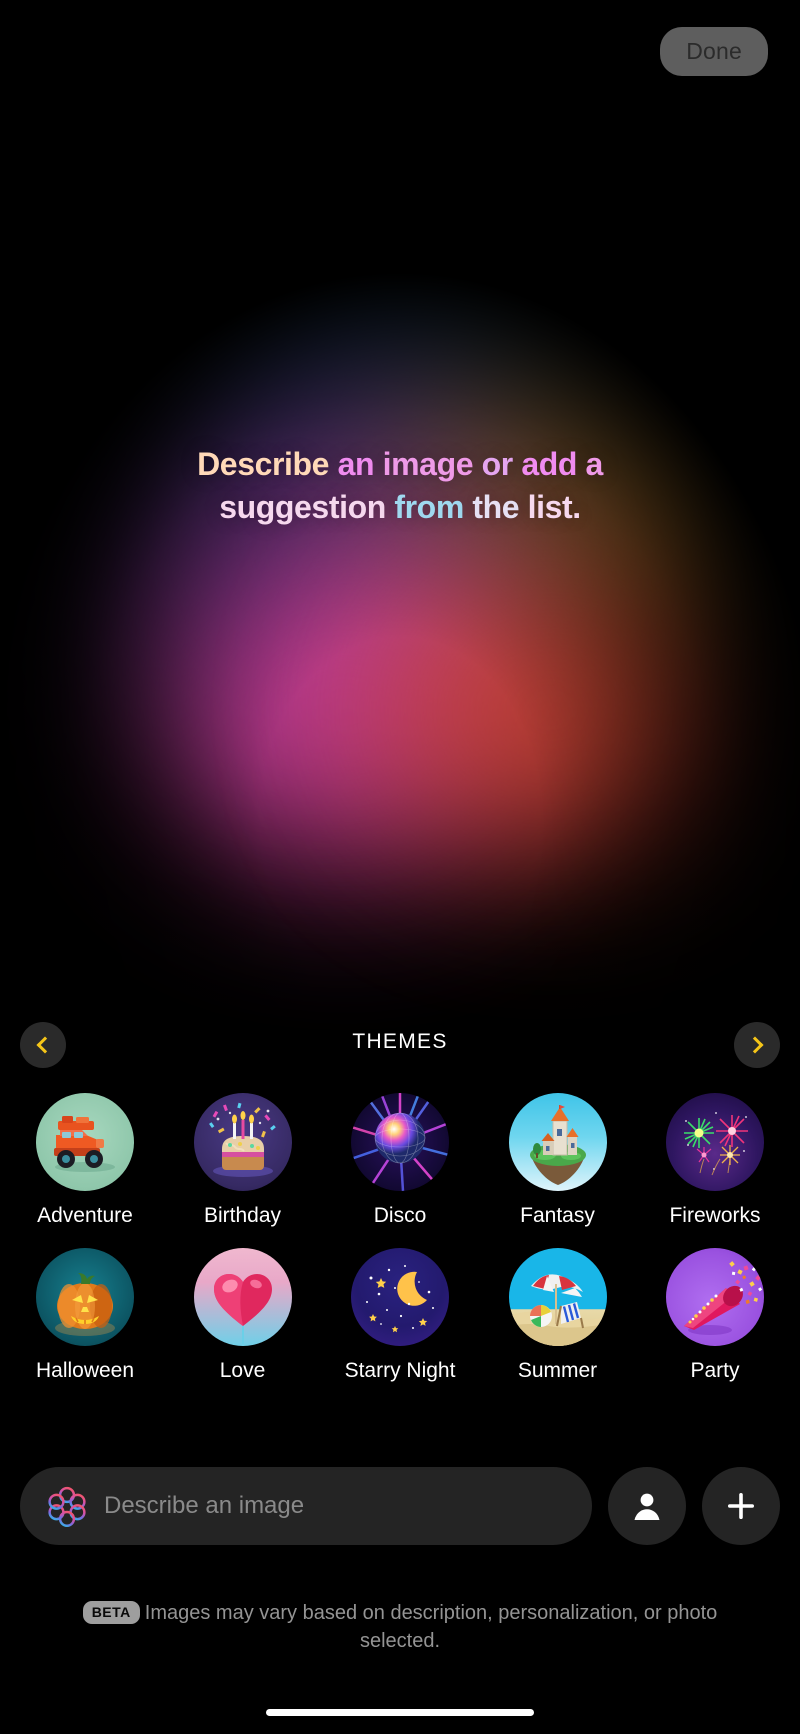 This screenshot has width=800, height=1734. What do you see at coordinates (715, 1297) in the screenshot?
I see `party-thumbnail` at bounding box center [715, 1297].